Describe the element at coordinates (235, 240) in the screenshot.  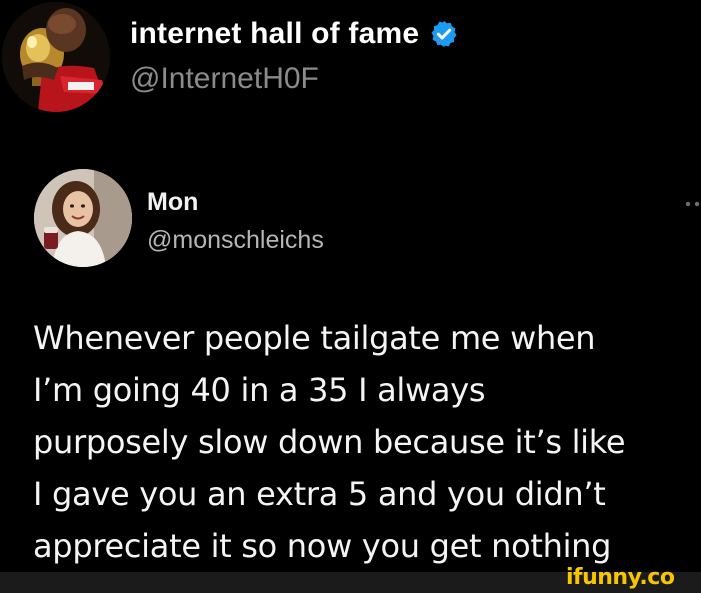
I see `inner-handle: @monschleichs` at that location.